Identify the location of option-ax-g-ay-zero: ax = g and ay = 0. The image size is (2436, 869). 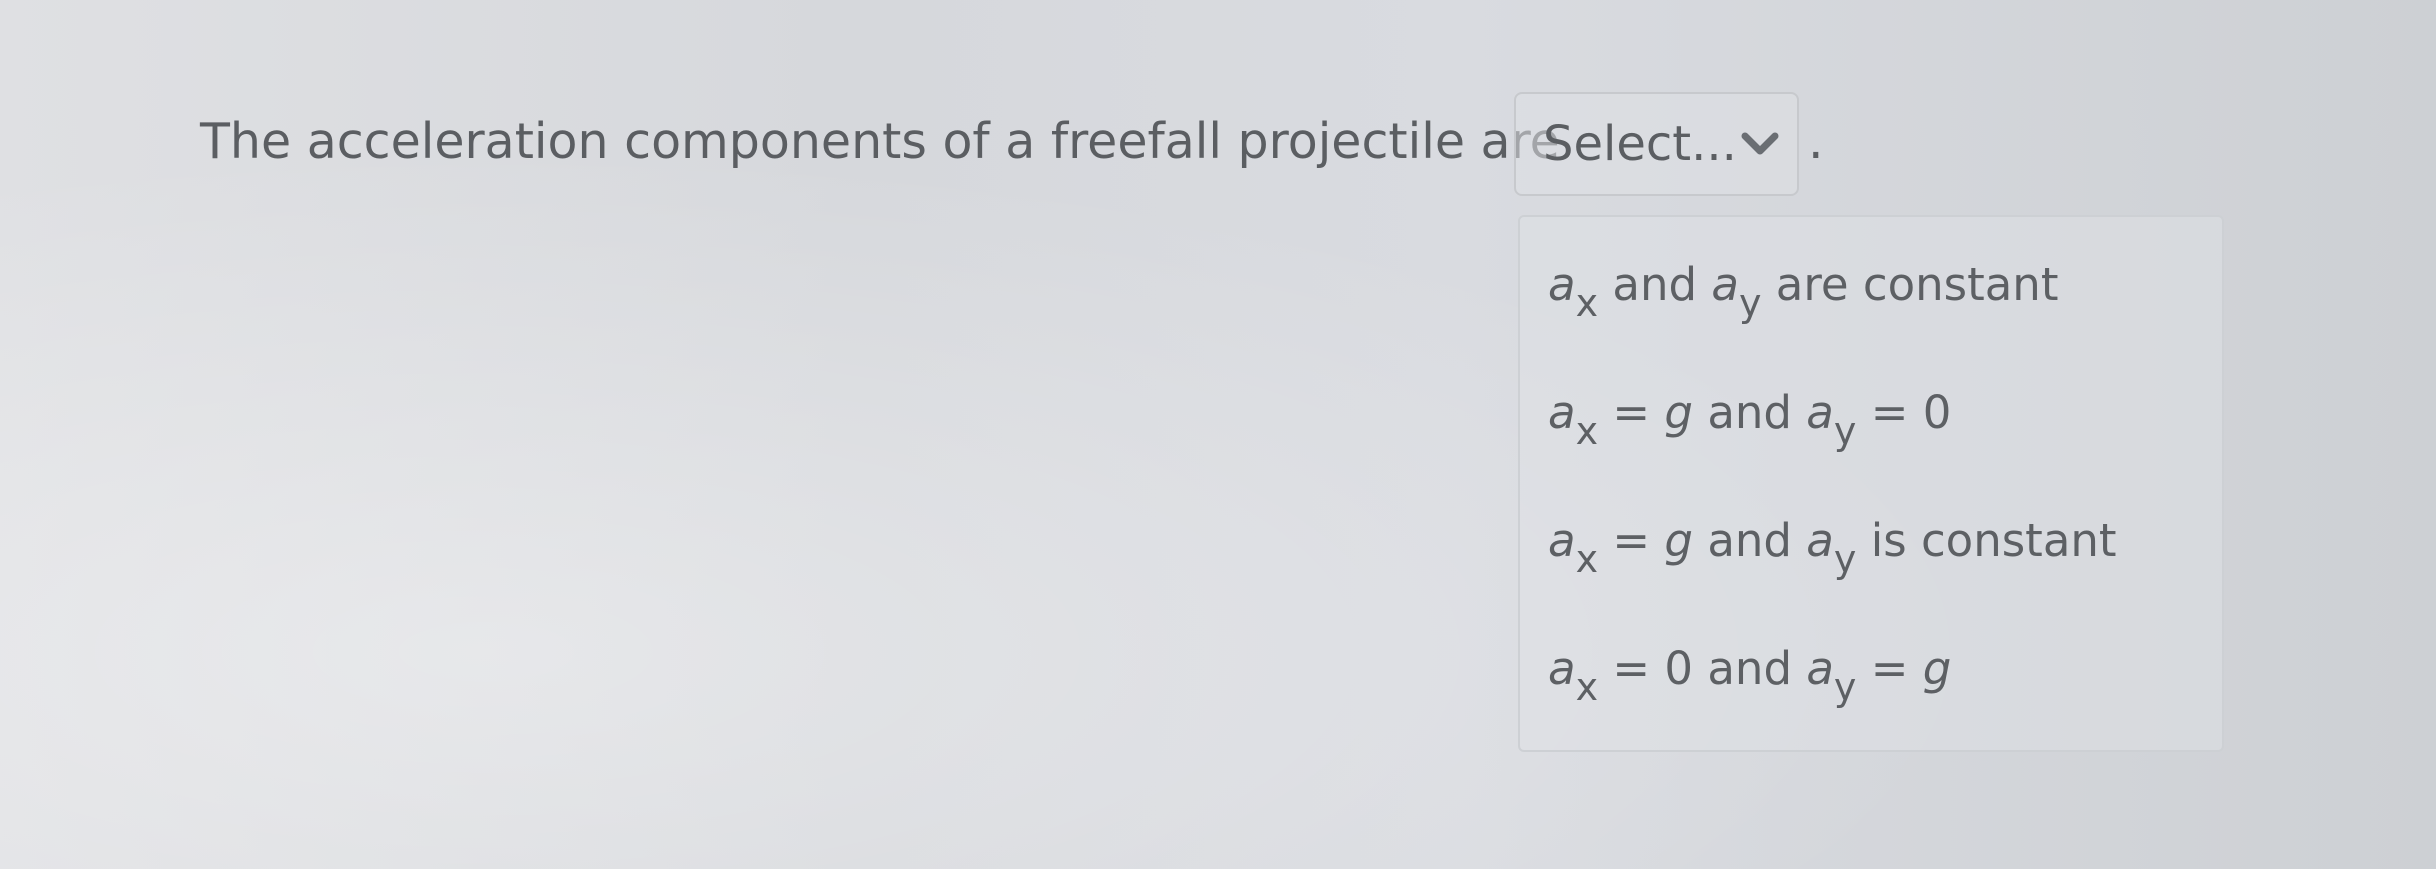
(1868, 438).